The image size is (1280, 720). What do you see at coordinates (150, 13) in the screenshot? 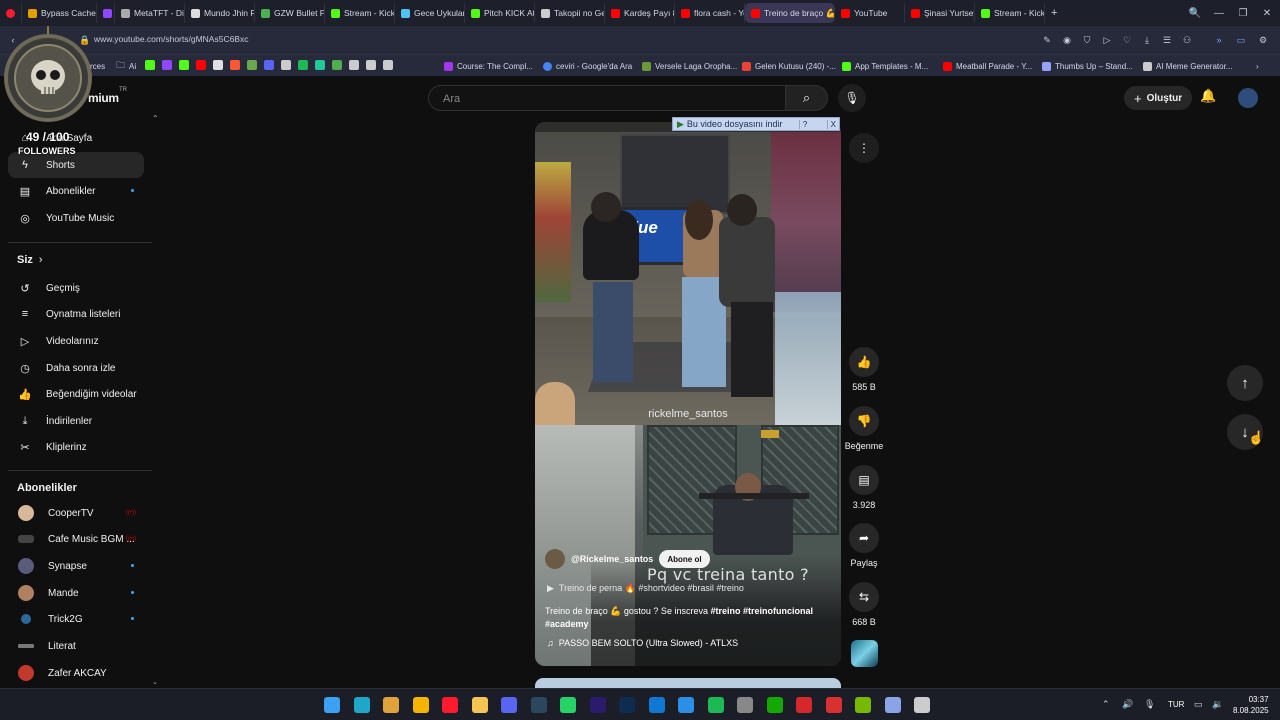
I see `browser-tab: MetaTFT - Dis` at bounding box center [150, 13].